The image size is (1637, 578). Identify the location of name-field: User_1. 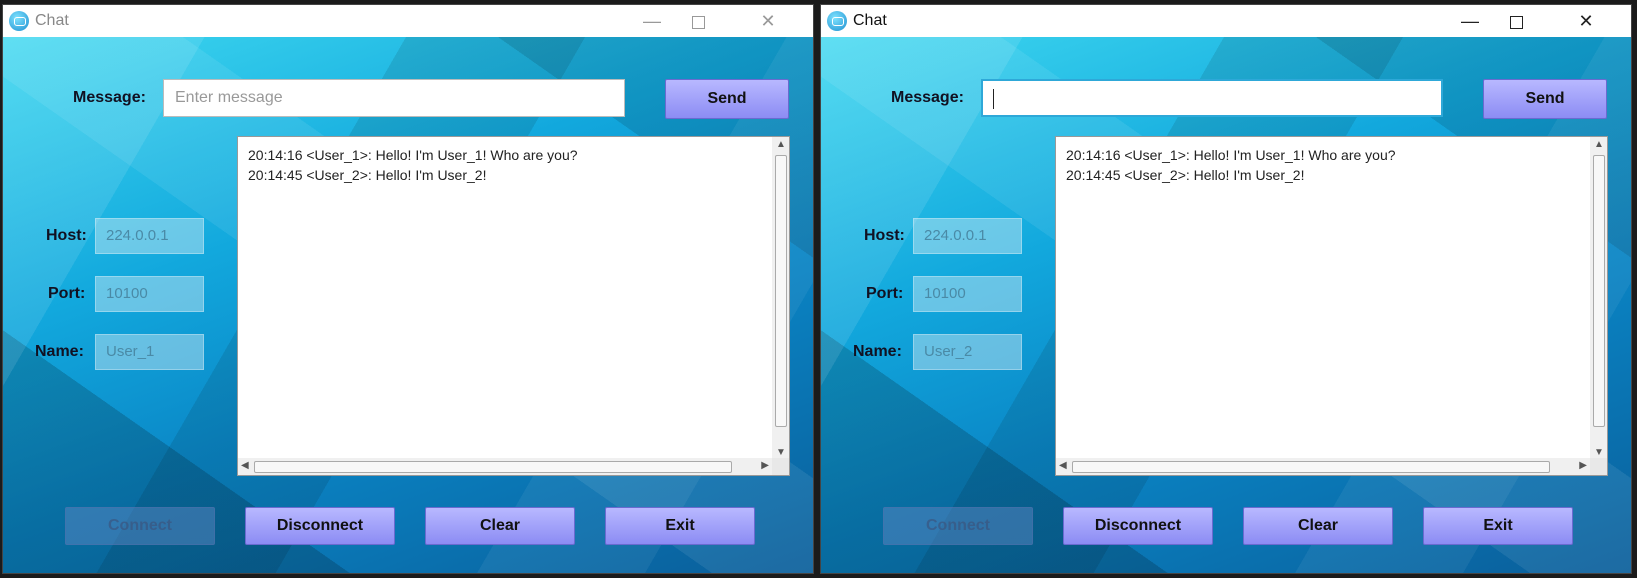
(149, 352).